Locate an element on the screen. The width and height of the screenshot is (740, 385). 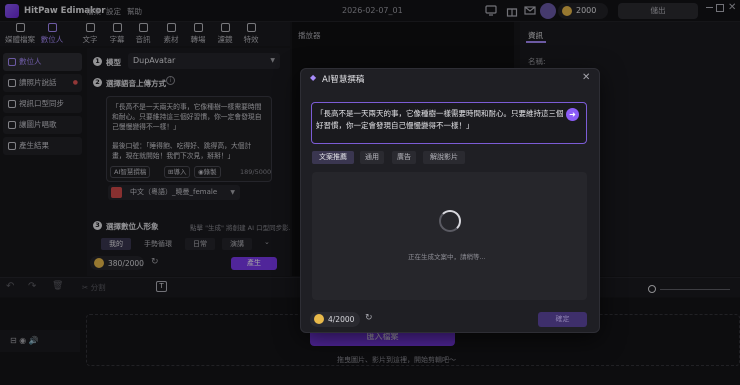
tab-copy-recommend: 文案推薦 is located at coordinates (333, 157).